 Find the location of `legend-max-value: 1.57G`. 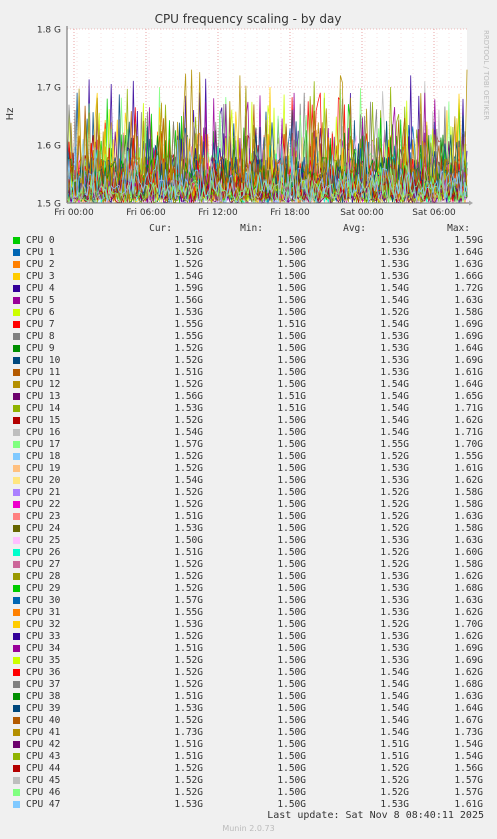

legend-max-value: 1.57G is located at coordinates (468, 780).